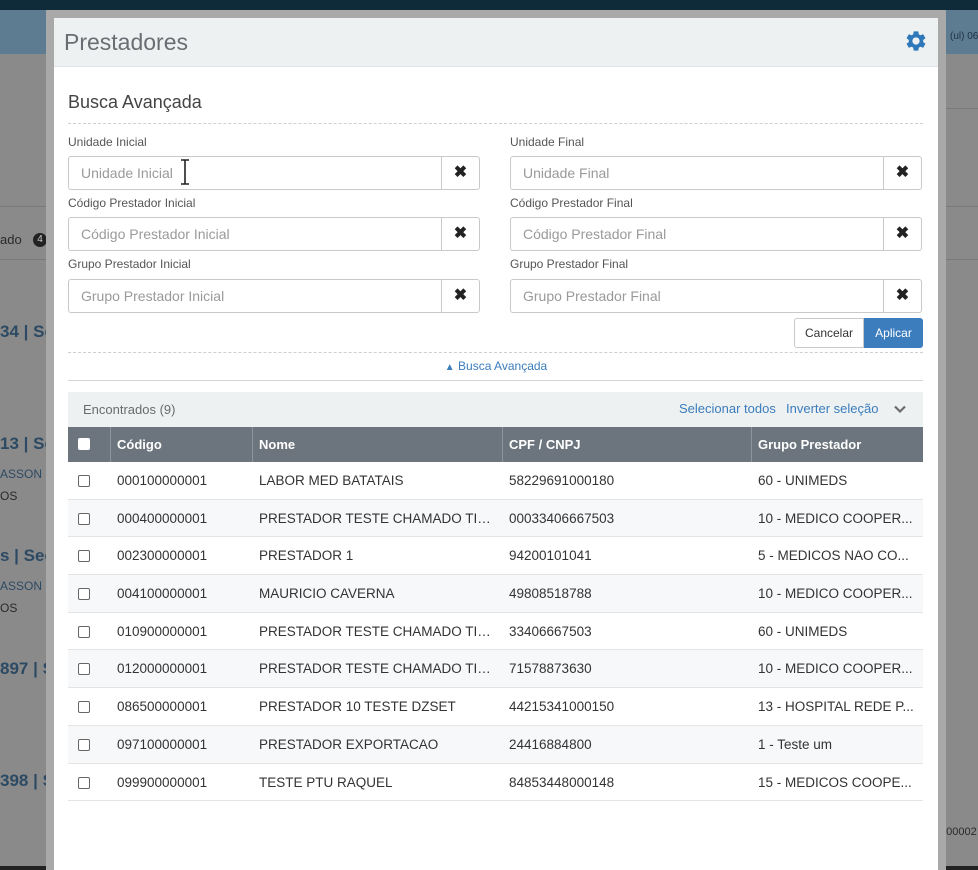 This screenshot has width=978, height=870. What do you see at coordinates (21, 474) in the screenshot?
I see `background-sub-line: ASSON` at bounding box center [21, 474].